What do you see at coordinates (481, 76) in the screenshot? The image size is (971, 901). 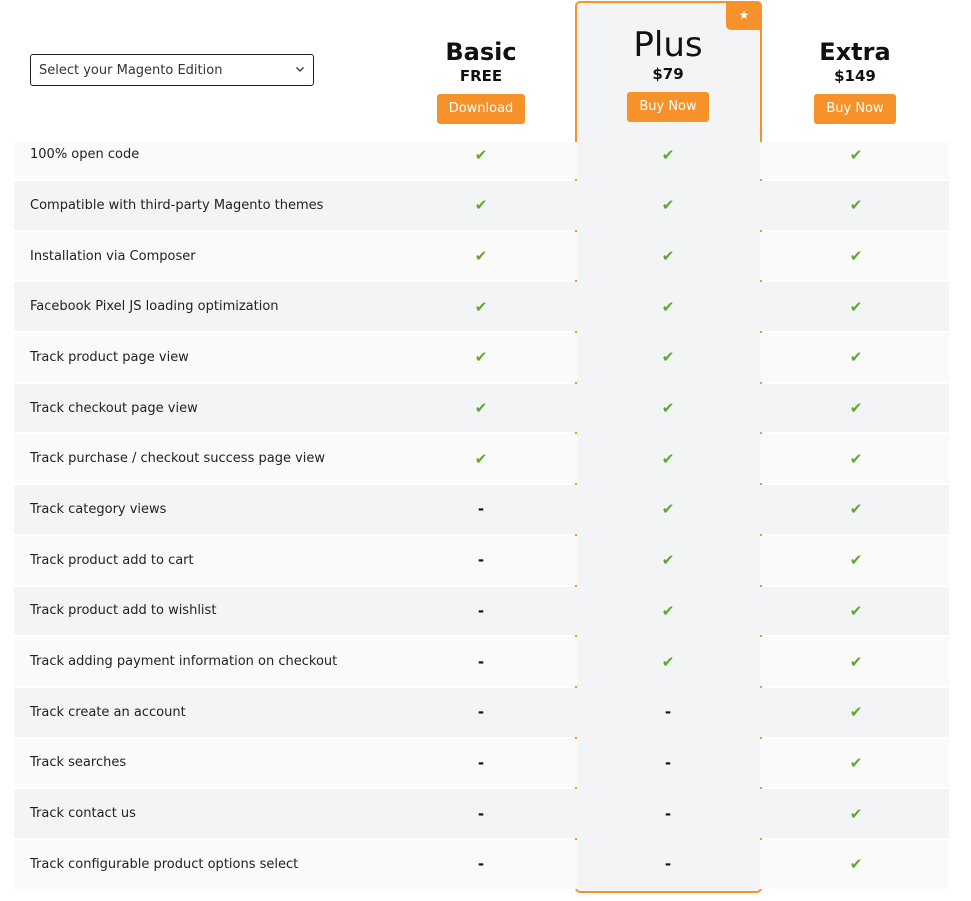 I see `plan-price: FREE` at bounding box center [481, 76].